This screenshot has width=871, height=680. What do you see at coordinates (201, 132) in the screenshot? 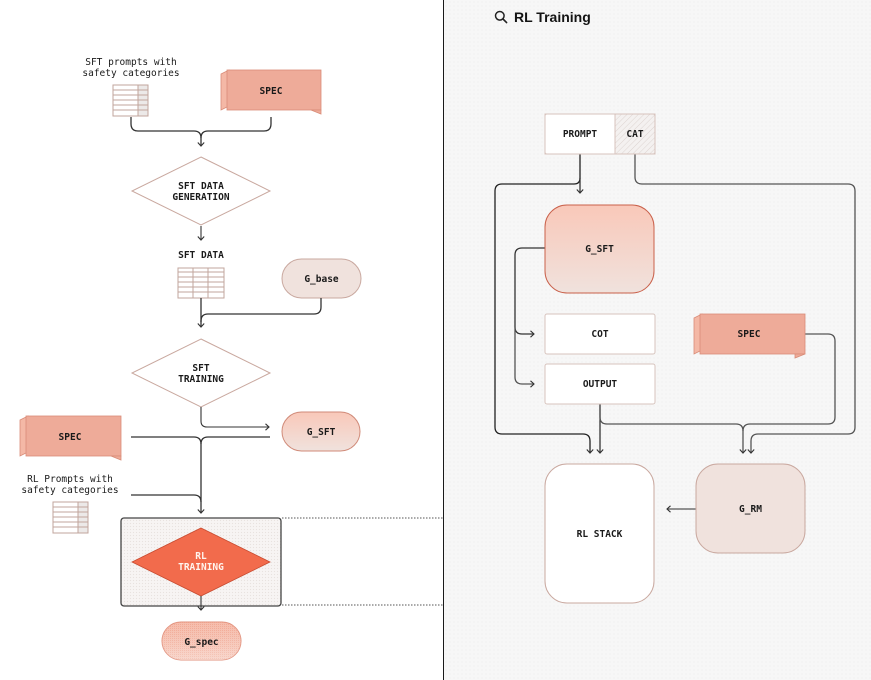
I see `connector-inputs-to-datagen` at bounding box center [201, 132].